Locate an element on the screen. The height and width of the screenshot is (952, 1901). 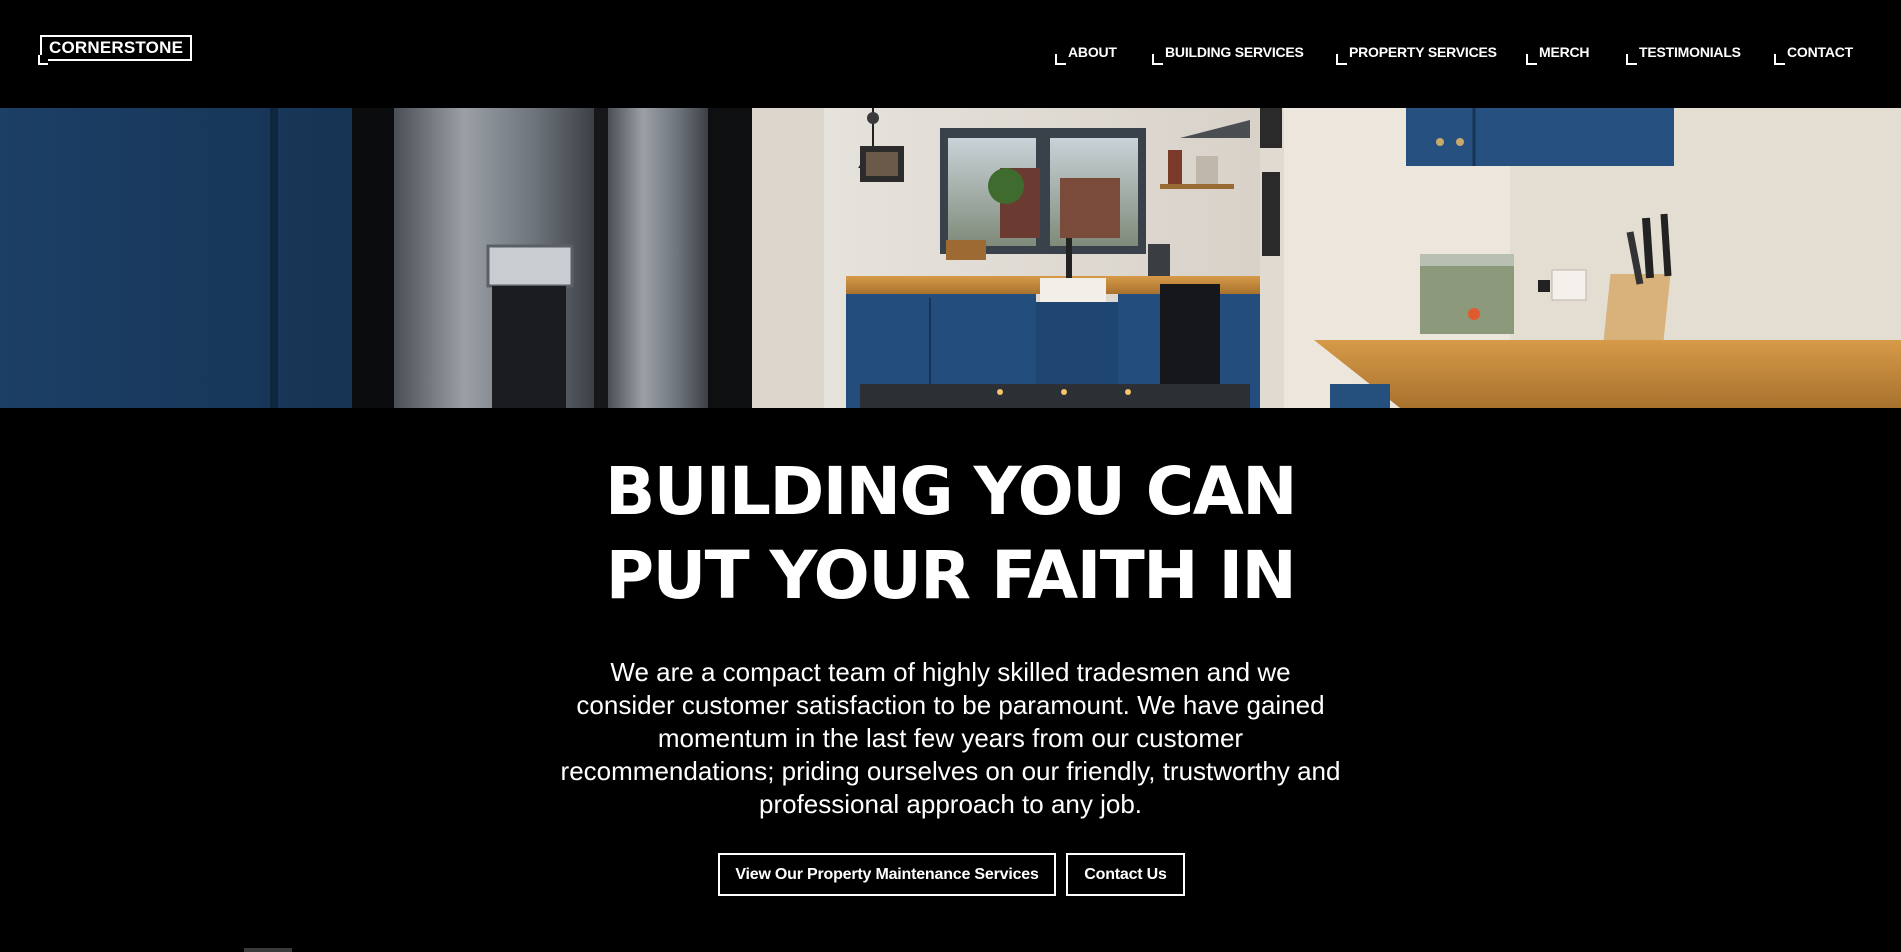
view-property-maintenance-services-button: View Our Property Maintenance Services is located at coordinates (887, 874).